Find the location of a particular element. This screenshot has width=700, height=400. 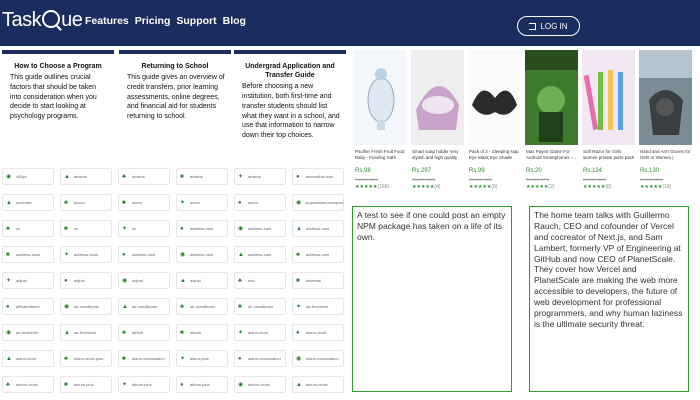

icon-grid-cell: ● alarm-clock is located at coordinates (318, 332).